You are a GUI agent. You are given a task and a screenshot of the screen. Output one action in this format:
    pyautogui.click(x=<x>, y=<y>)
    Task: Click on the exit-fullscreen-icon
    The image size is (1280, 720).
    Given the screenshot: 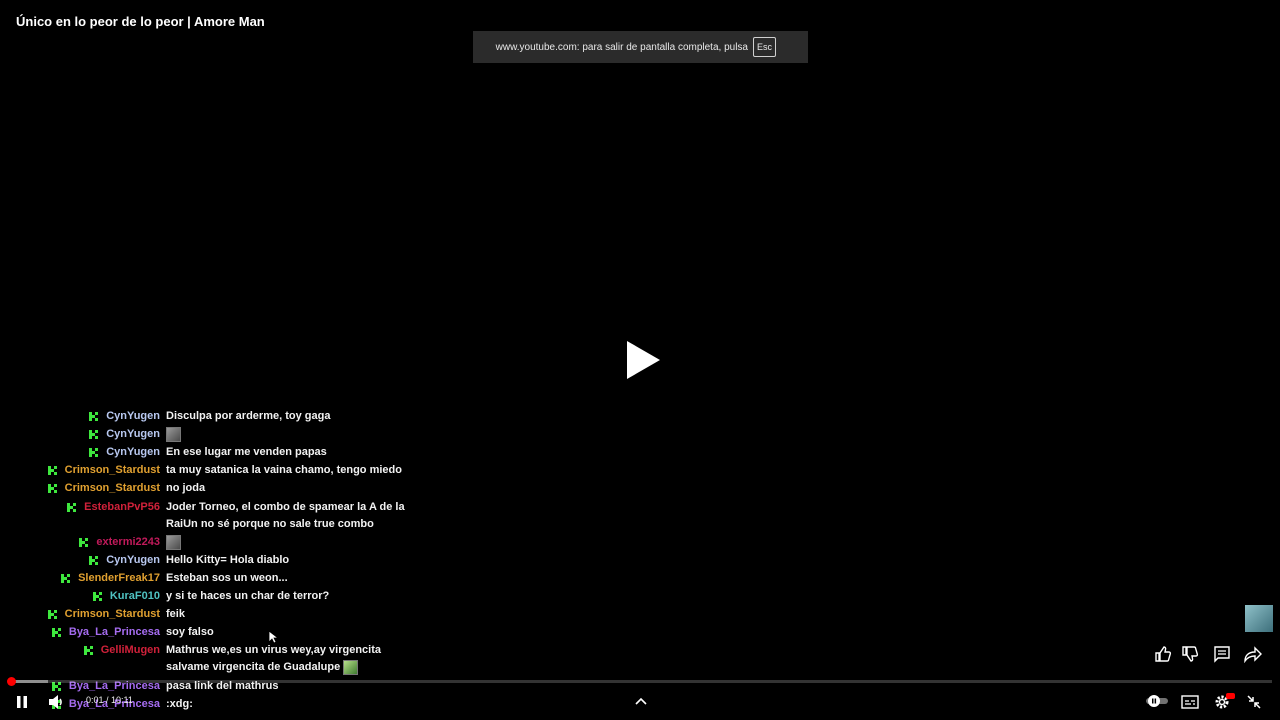 What is the action you would take?
    pyautogui.click(x=1254, y=702)
    